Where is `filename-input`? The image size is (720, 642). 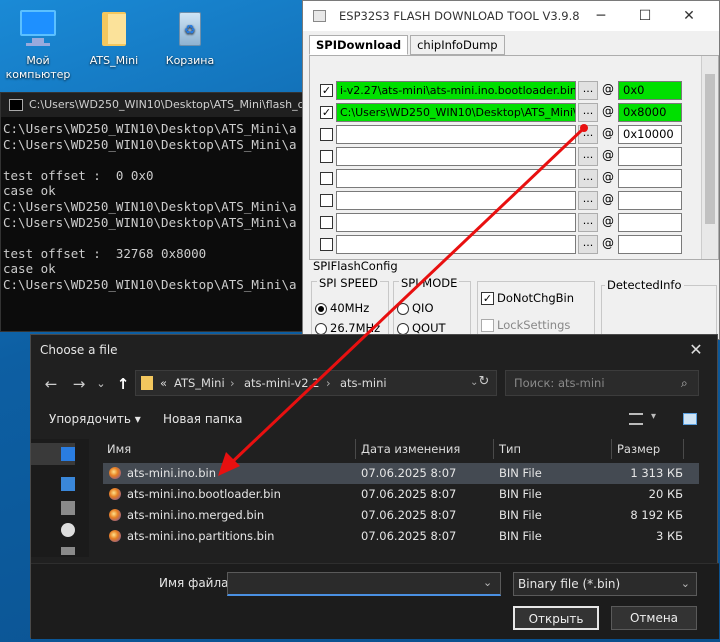
filename-input is located at coordinates (364, 584).